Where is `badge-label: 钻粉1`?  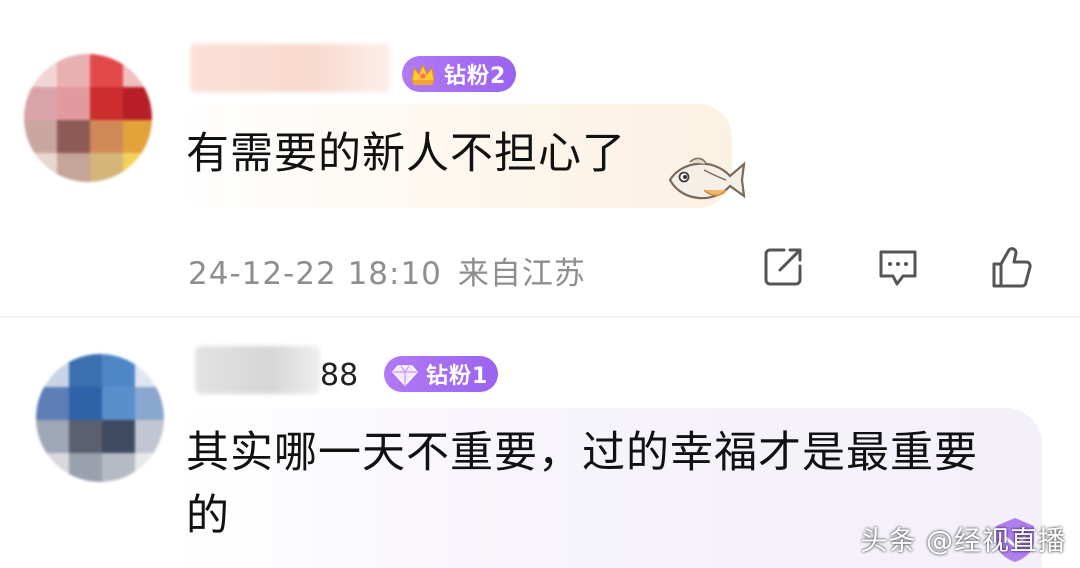 badge-label: 钻粉1 is located at coordinates (457, 376).